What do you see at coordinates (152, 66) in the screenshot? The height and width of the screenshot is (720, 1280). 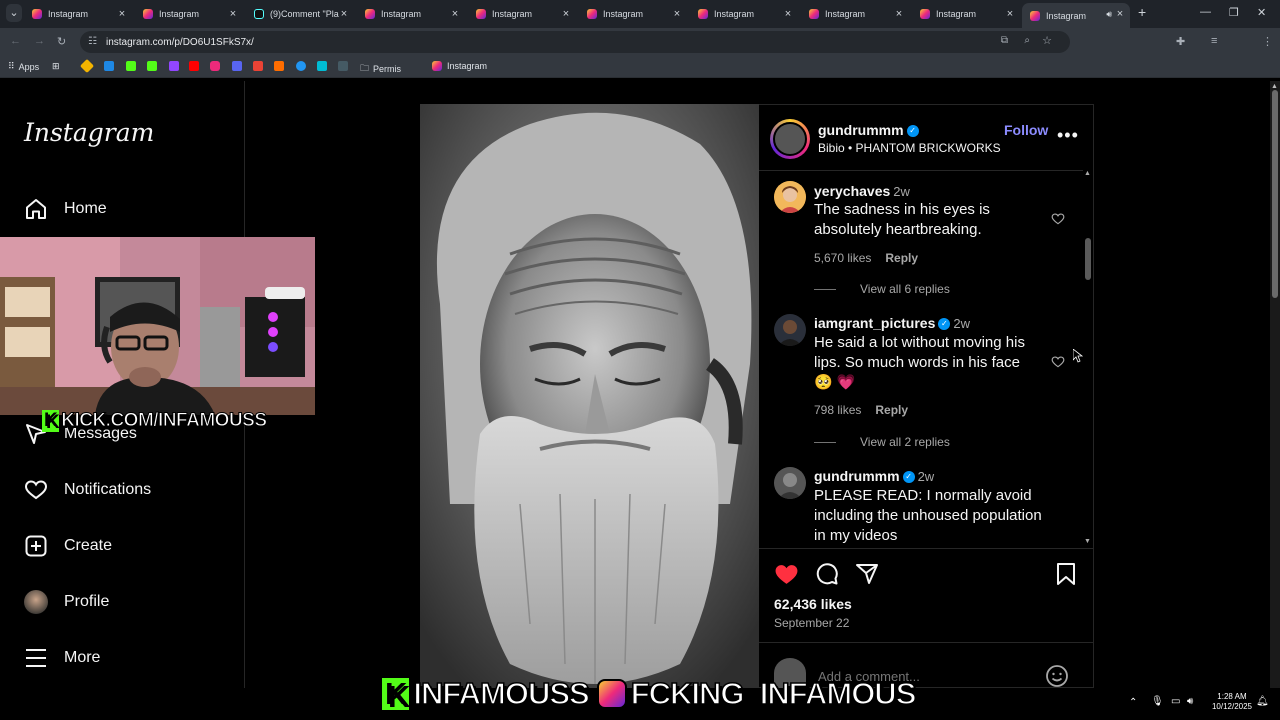 I see `bookmark-kick-2-icon` at bounding box center [152, 66].